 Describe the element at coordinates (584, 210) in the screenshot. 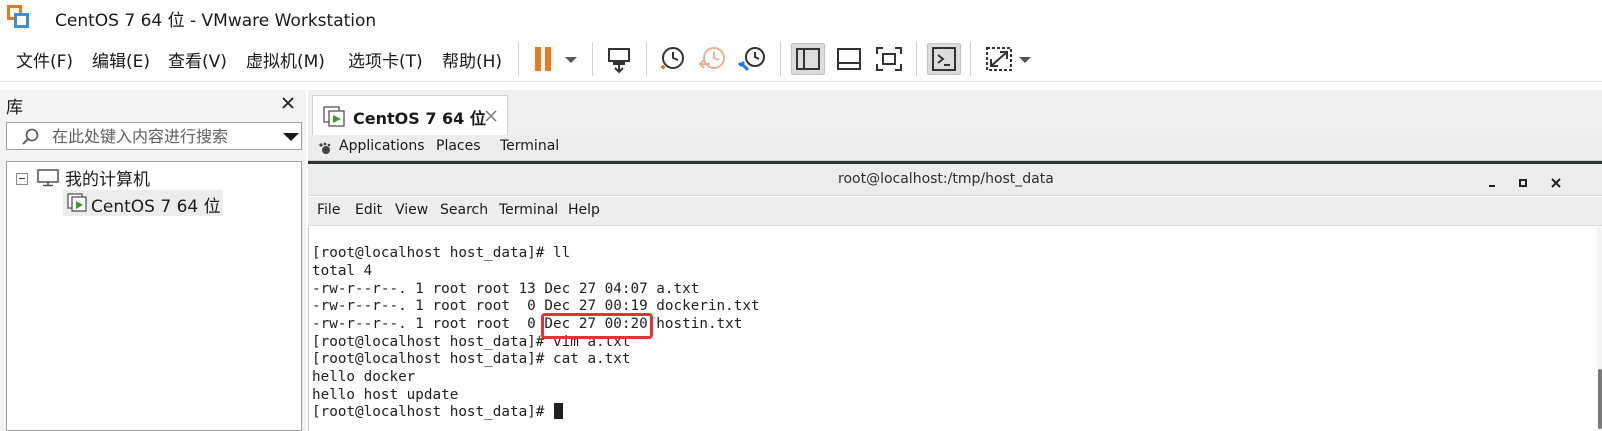

I see `terminal-menu-help: Help` at that location.